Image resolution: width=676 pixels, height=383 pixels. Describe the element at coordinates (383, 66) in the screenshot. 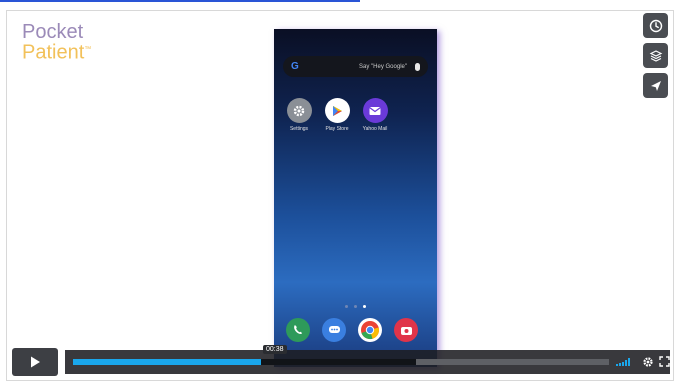

I see `search-placeholder: Say "Hey Google"` at that location.